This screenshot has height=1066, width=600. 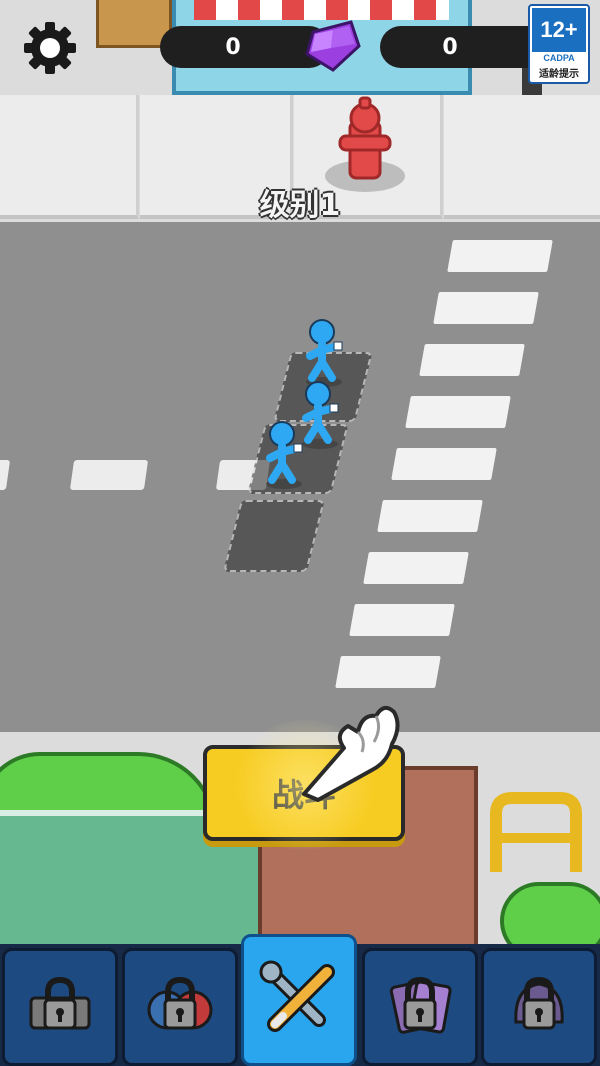 I want to click on age-rating-caption: 适龄提示, so click(x=559, y=74).